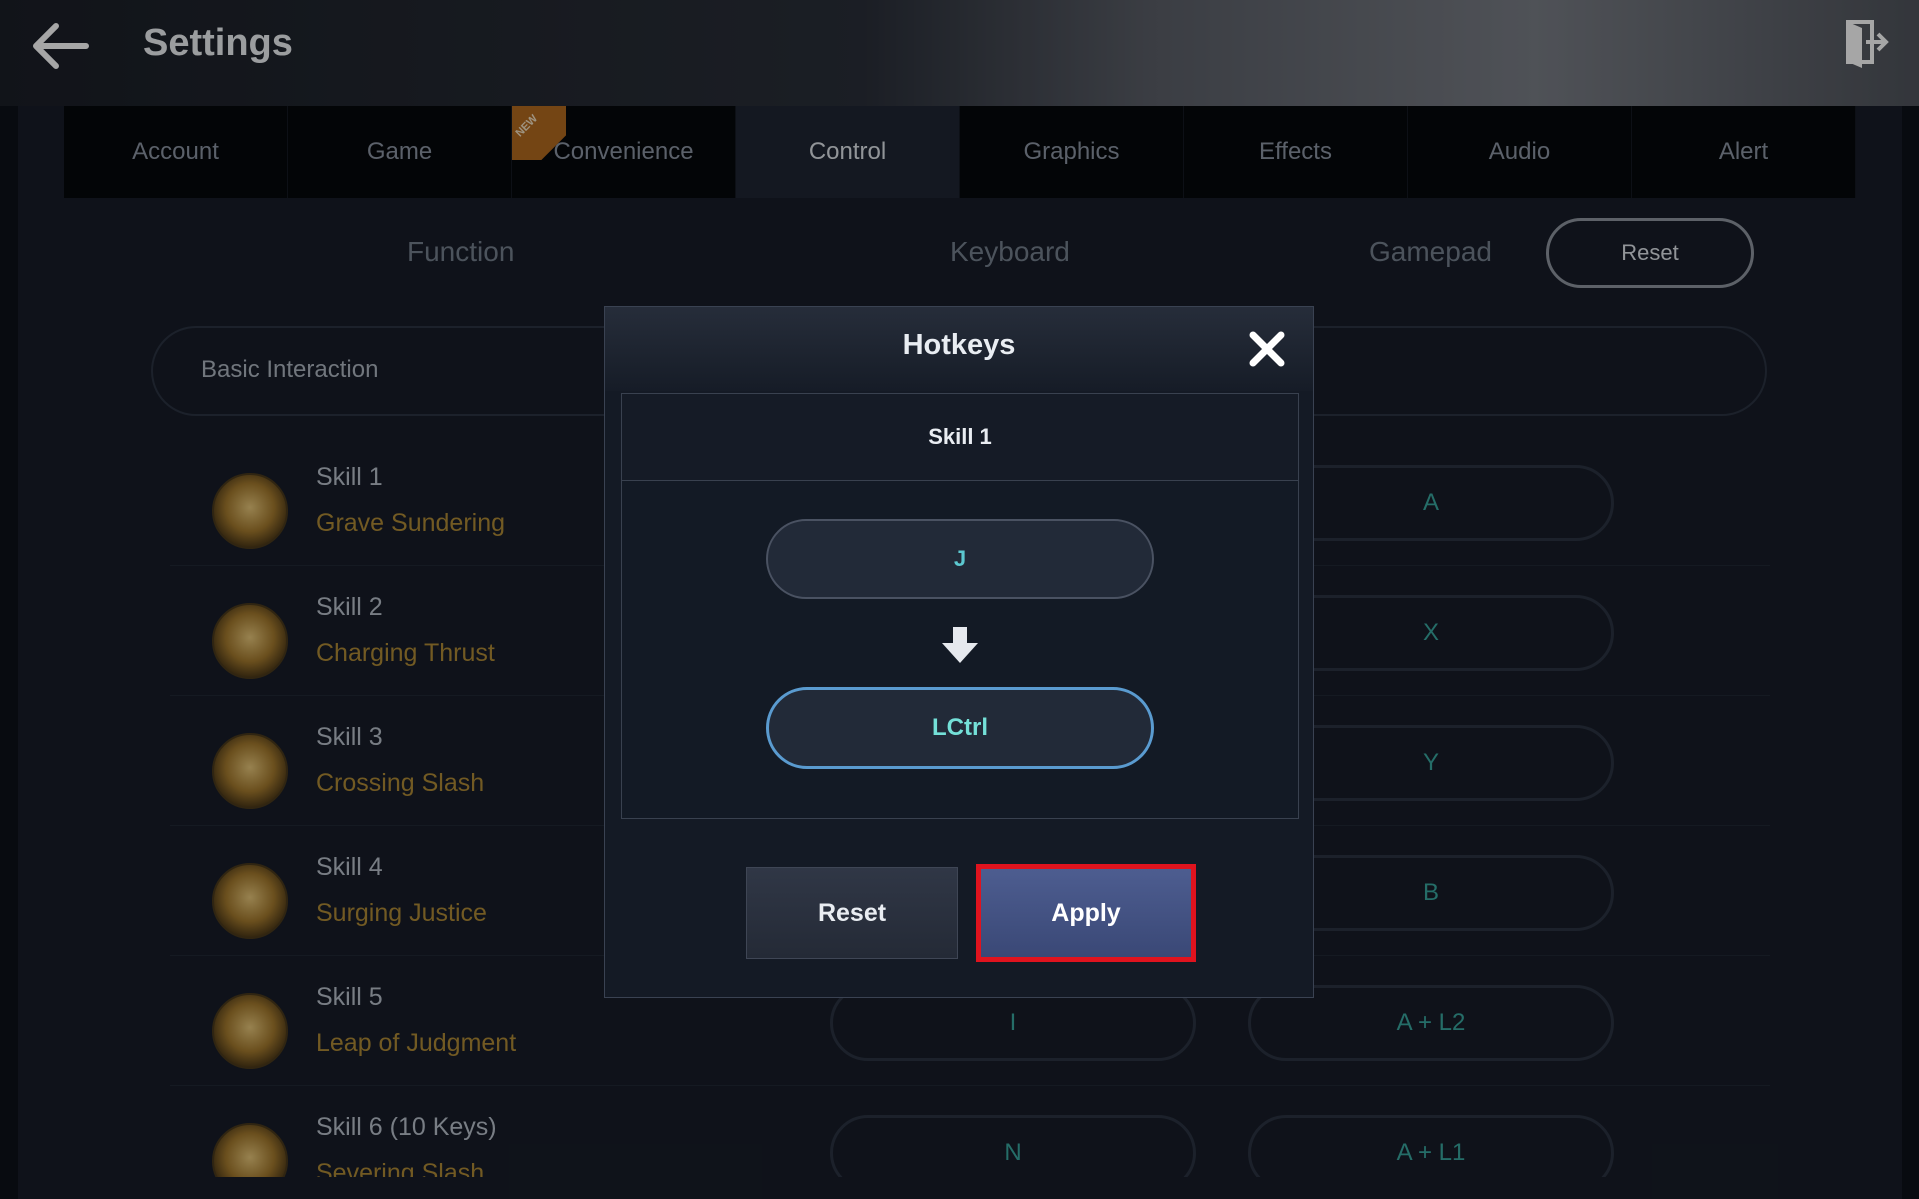 The width and height of the screenshot is (1919, 1199). What do you see at coordinates (960, 645) in the screenshot?
I see `arrow-down-icon` at bounding box center [960, 645].